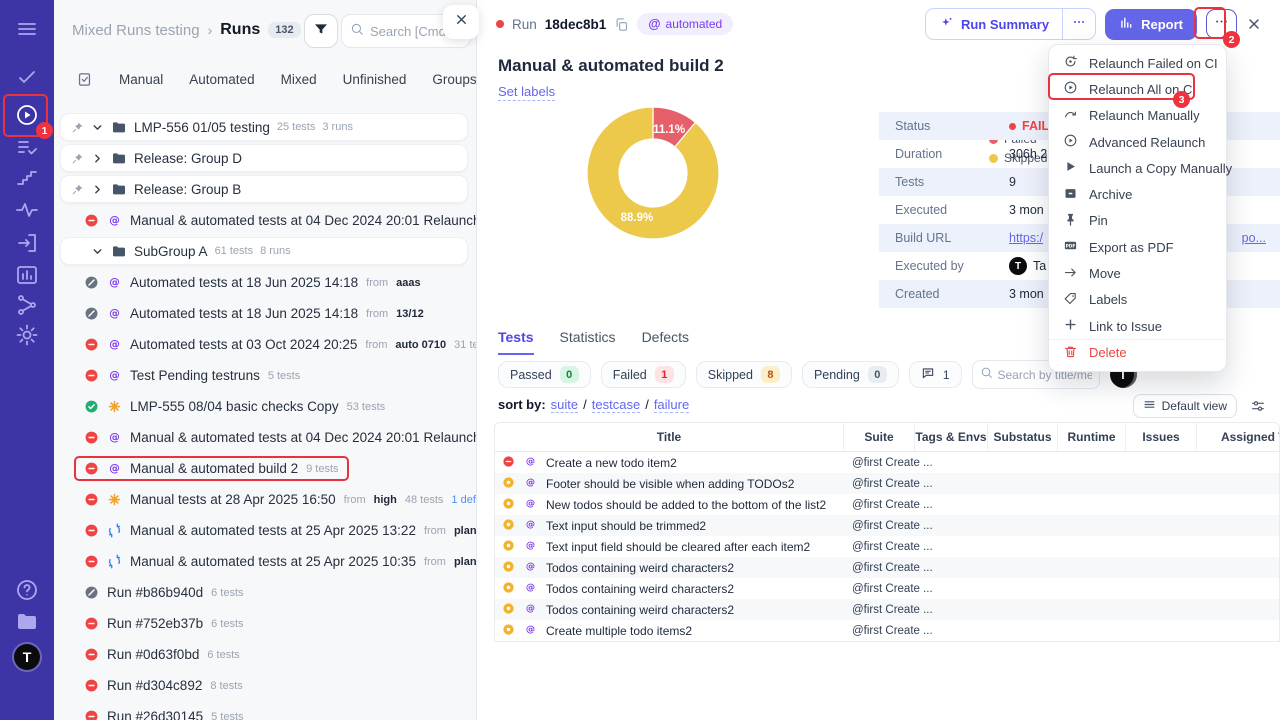  I want to click on run-list-item: Run #d304c892 8 tests, so click(265, 685).